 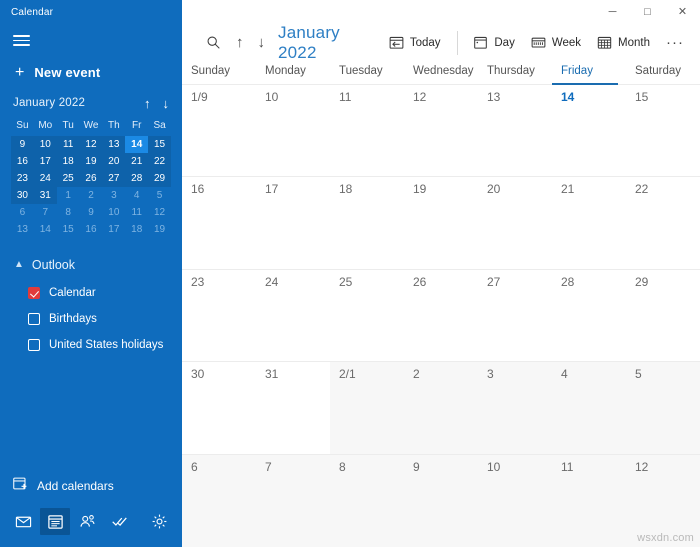 What do you see at coordinates (159, 521) in the screenshot?
I see `settings-gear-icon` at bounding box center [159, 521].